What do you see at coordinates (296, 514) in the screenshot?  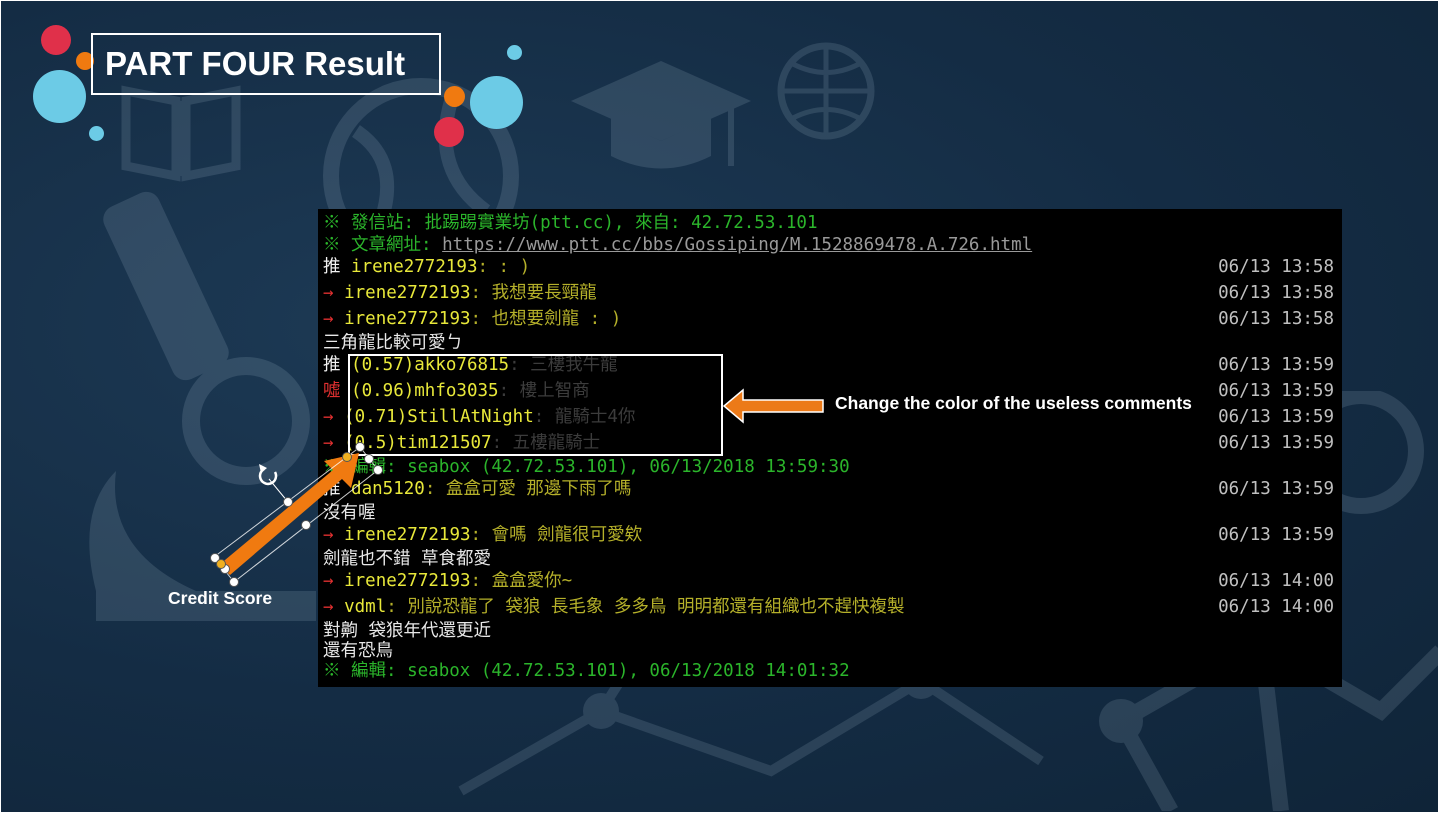 I see `selected-arrow-shape` at bounding box center [296, 514].